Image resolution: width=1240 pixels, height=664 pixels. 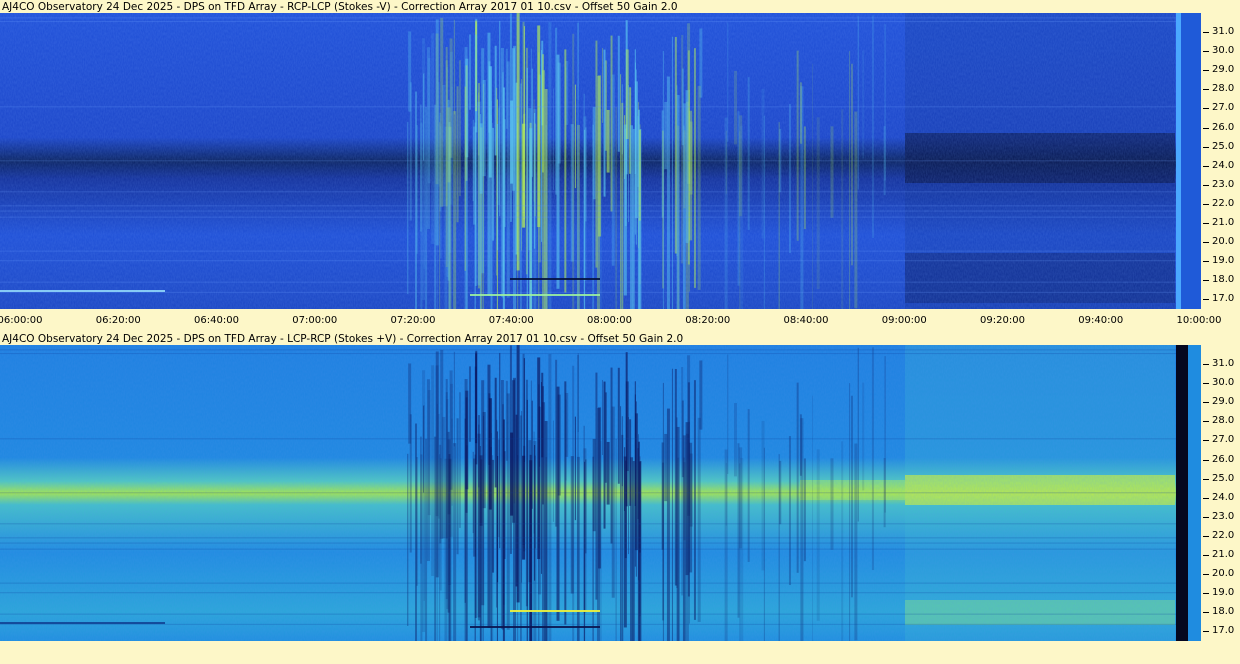 I want to click on panel1-freq-tick-label: 28.0, so click(x=1223, y=89).